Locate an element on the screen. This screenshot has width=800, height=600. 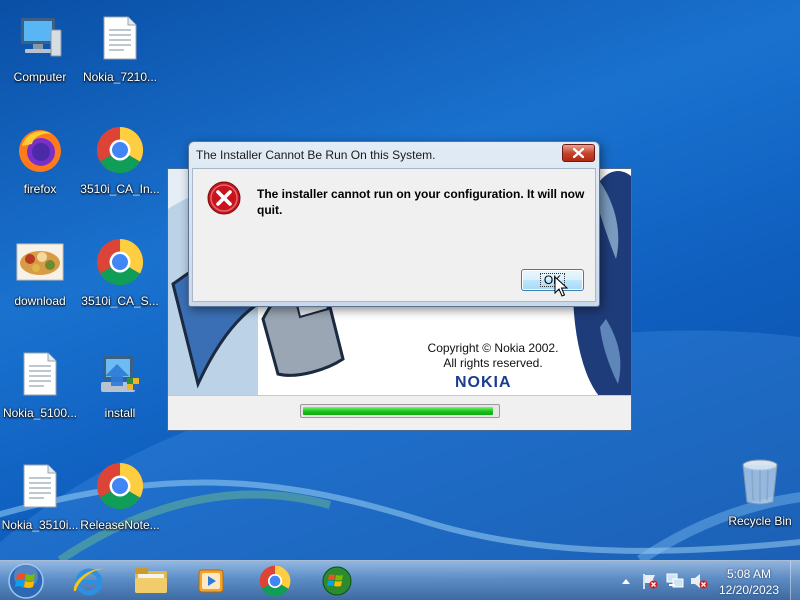
install-progress-bar is located at coordinates (400, 411).